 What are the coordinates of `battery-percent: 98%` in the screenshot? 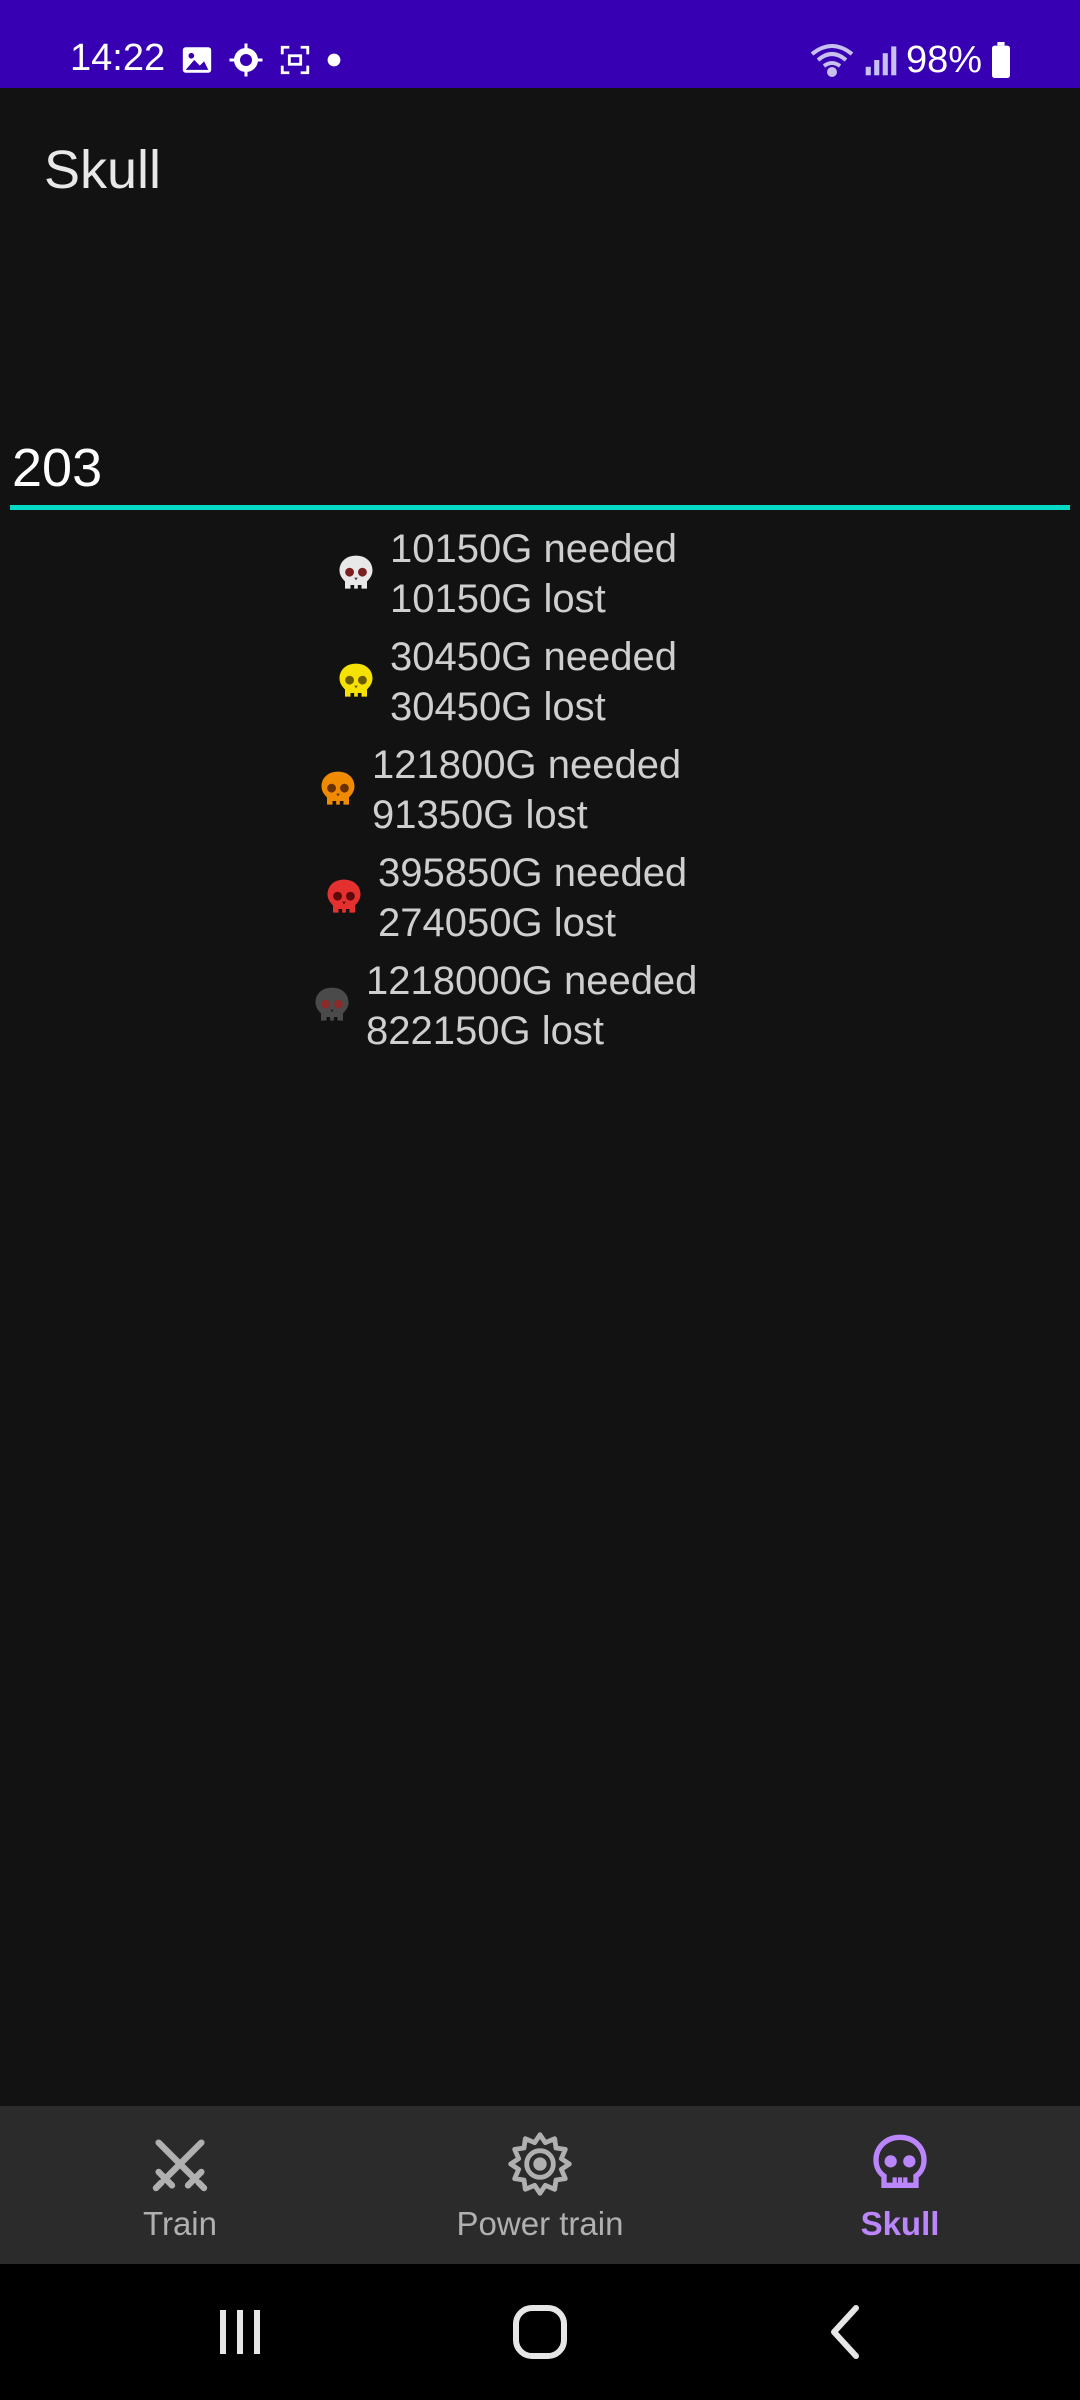 It's located at (943, 60).